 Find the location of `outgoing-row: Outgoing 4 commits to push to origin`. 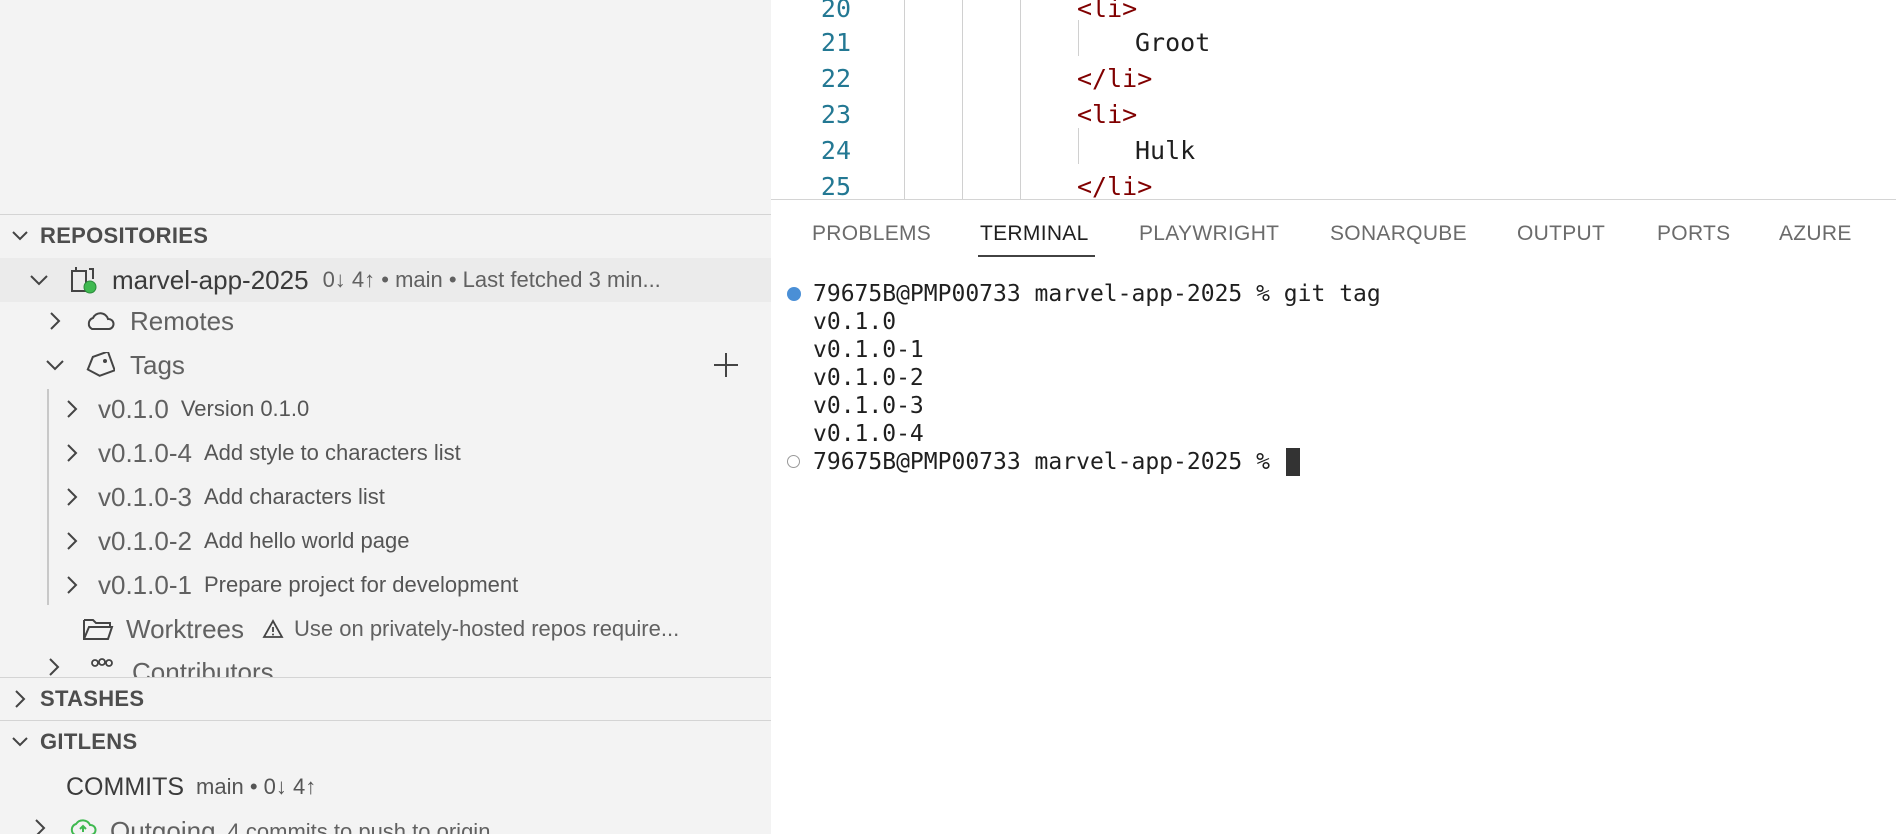

outgoing-row: Outgoing 4 commits to push to origin is located at coordinates (385, 823).